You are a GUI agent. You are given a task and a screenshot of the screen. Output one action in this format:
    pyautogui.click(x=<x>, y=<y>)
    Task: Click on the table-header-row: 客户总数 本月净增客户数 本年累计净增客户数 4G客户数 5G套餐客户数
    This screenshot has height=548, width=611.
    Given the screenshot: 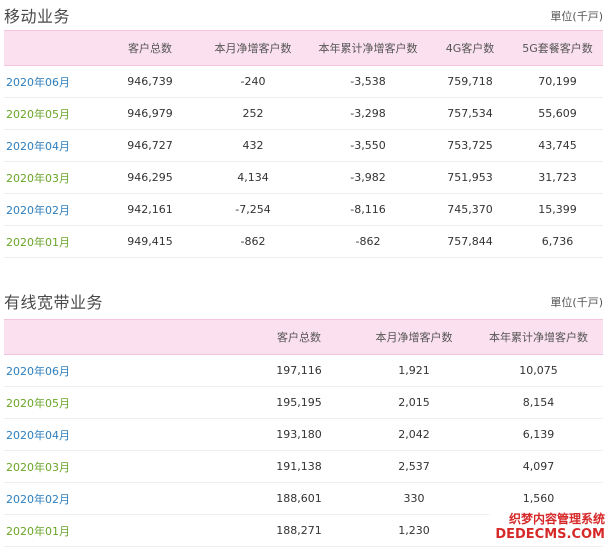 What is the action you would take?
    pyautogui.click(x=303, y=48)
    